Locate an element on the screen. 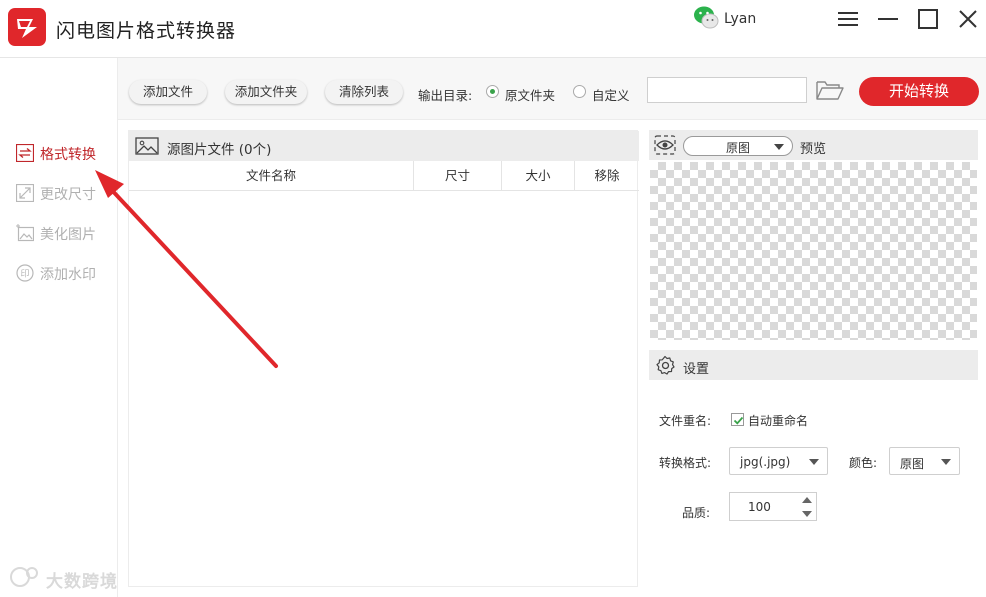 The image size is (986, 597). watermark-logo-icon is located at coordinates (24, 577).